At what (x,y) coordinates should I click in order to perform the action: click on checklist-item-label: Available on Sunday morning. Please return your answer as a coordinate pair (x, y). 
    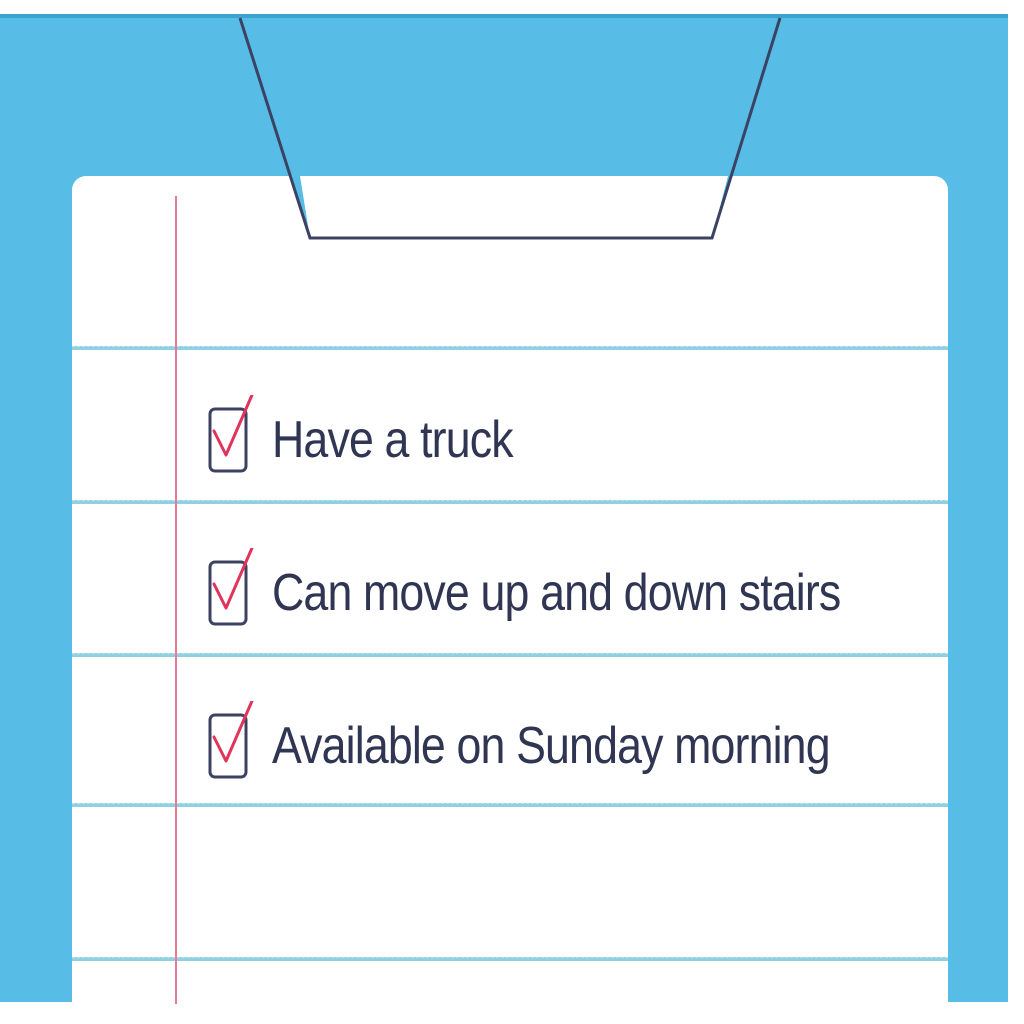
    Looking at the image, I should click on (551, 746).